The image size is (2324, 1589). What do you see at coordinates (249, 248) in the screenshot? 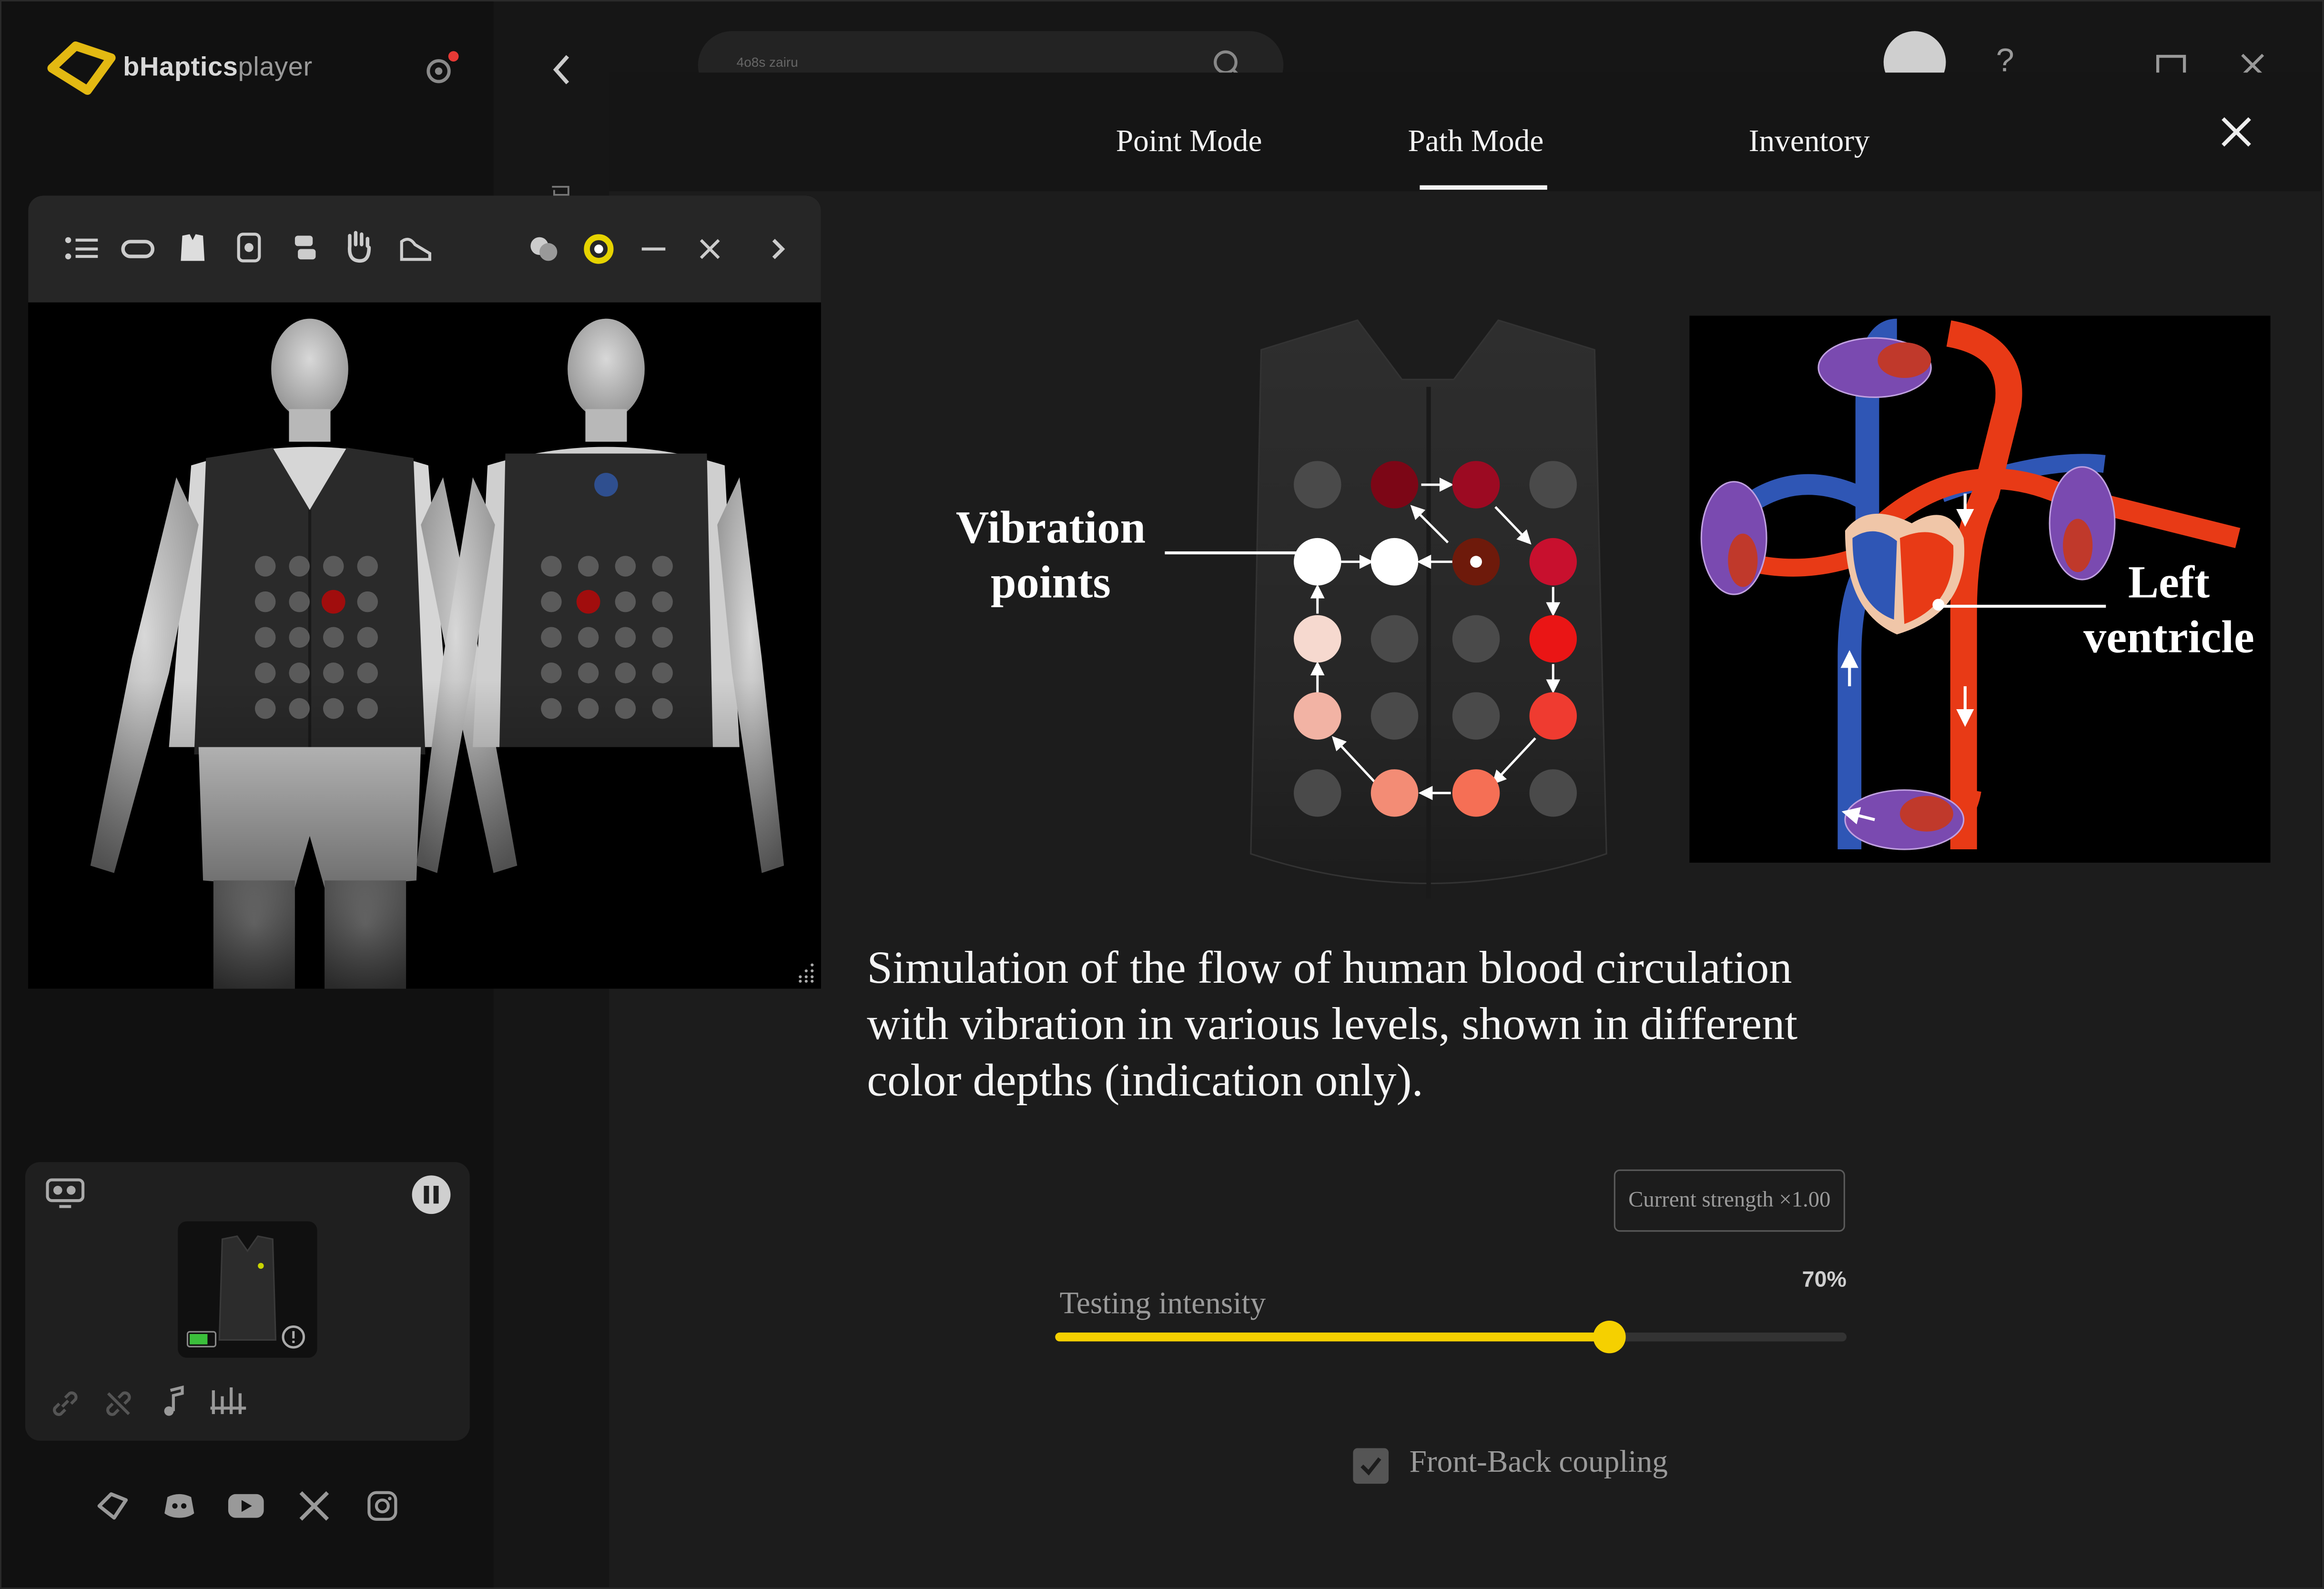
I see `tactosy-icon` at bounding box center [249, 248].